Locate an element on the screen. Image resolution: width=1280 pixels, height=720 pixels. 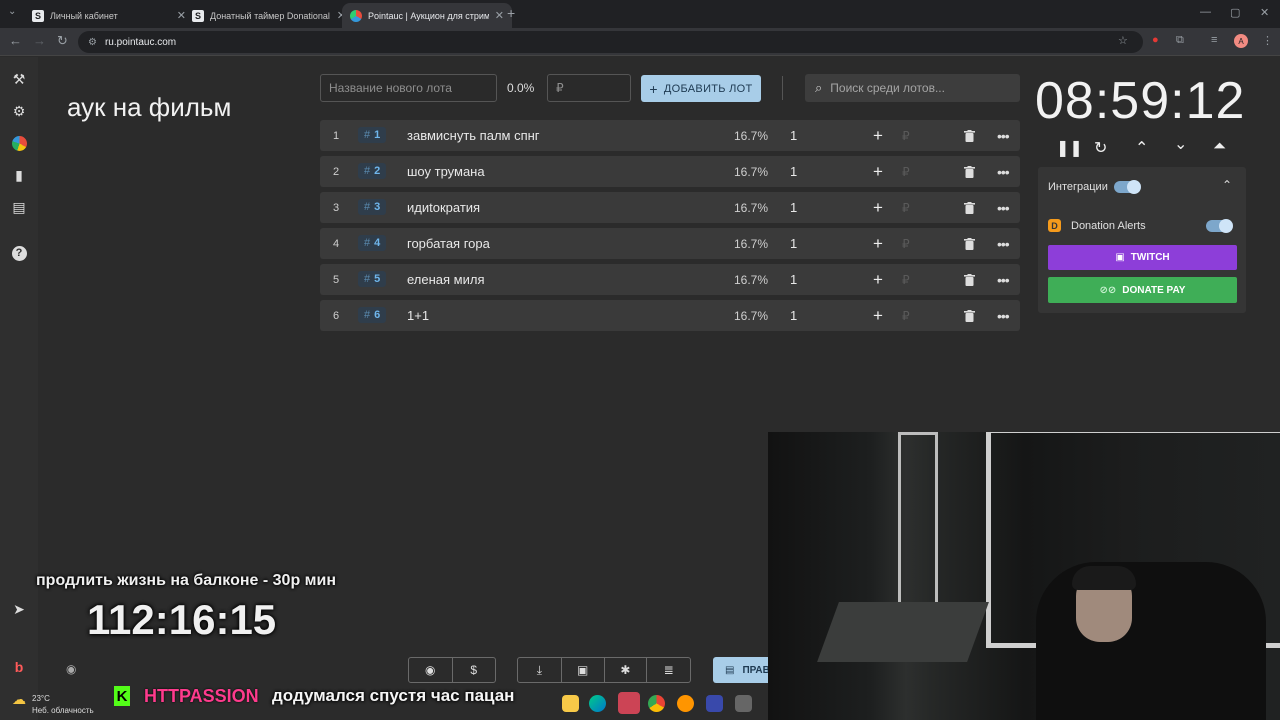
stats-app-icon is located at coordinates (714, 703).